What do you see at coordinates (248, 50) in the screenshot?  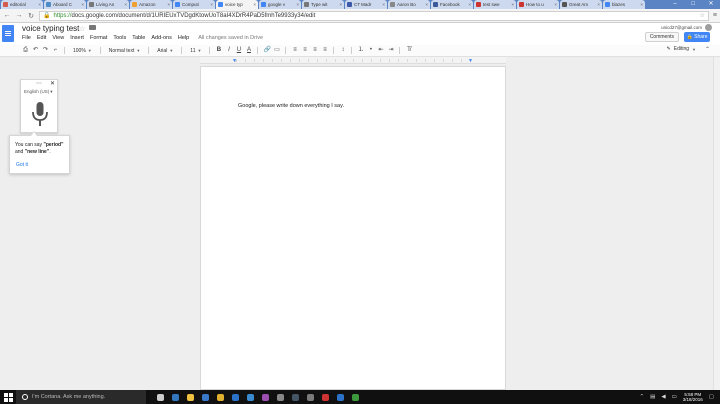 I see `text-color-button: A` at bounding box center [248, 50].